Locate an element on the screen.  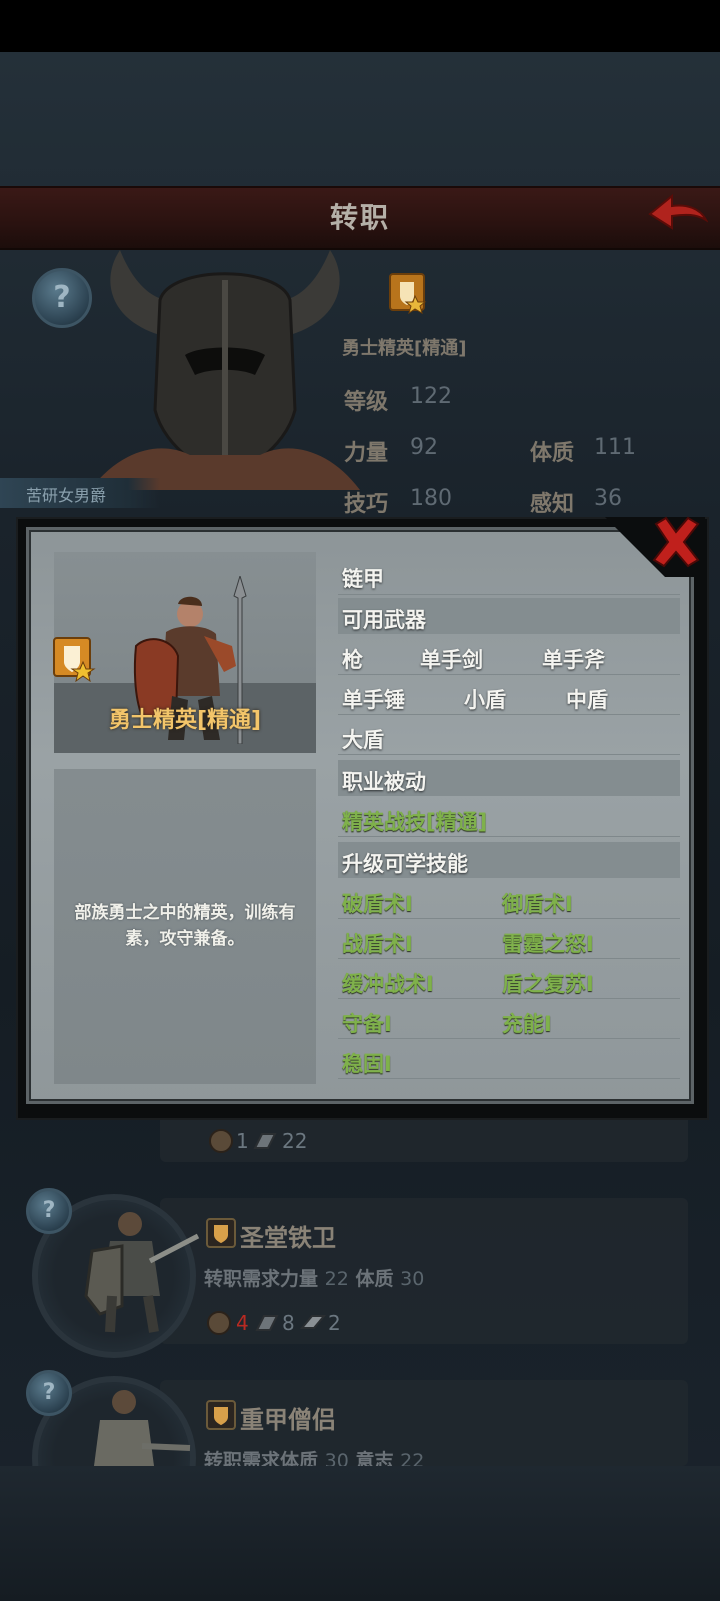
class-title: 圣堂铁卫 is located at coordinates (288, 1238).